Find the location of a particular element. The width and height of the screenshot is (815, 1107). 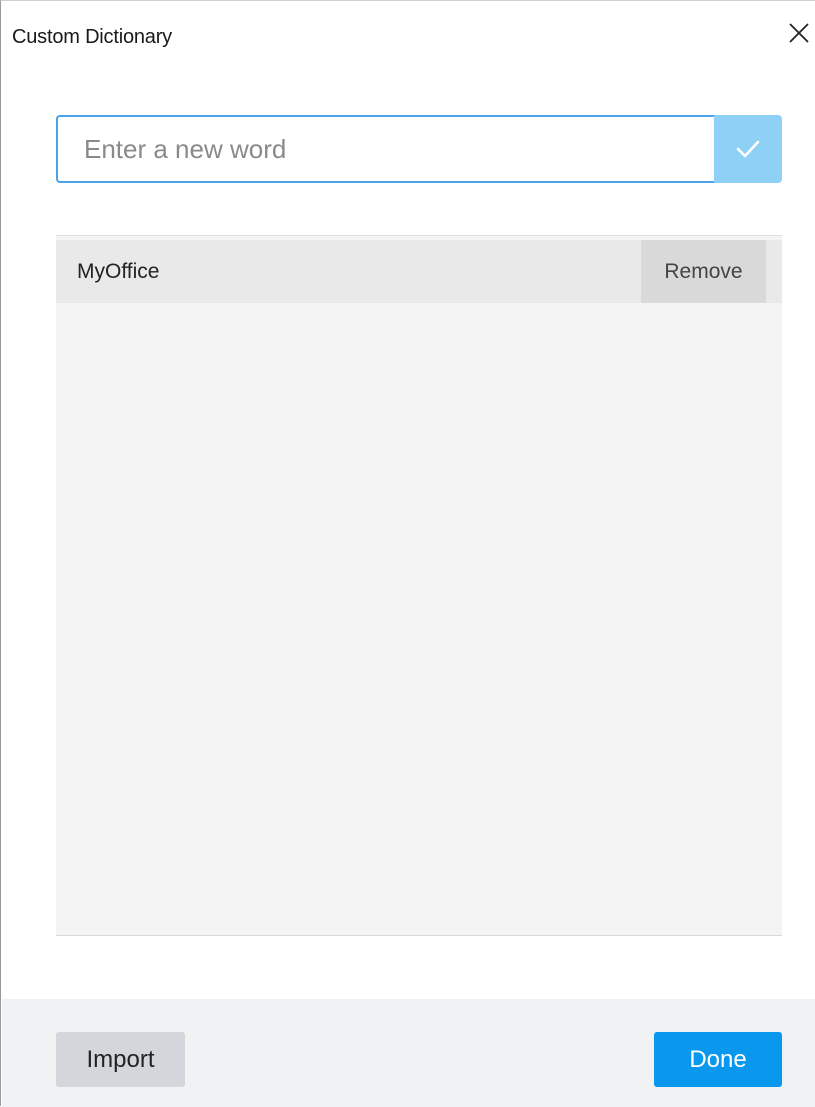

dialog-title: Custom Dictionary is located at coordinates (92, 37).